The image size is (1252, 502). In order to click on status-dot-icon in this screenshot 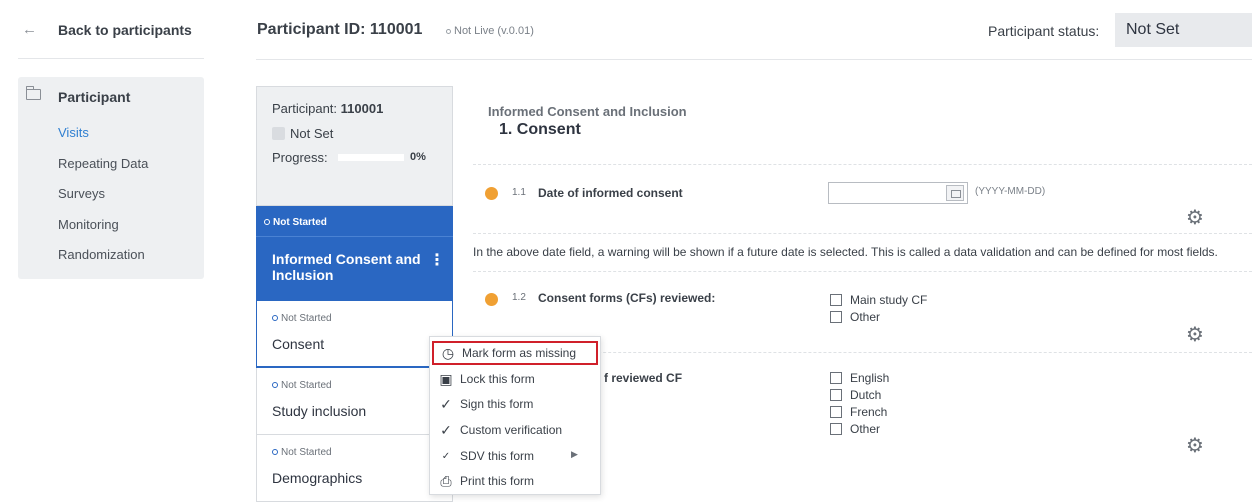, I will do `click(448, 31)`.